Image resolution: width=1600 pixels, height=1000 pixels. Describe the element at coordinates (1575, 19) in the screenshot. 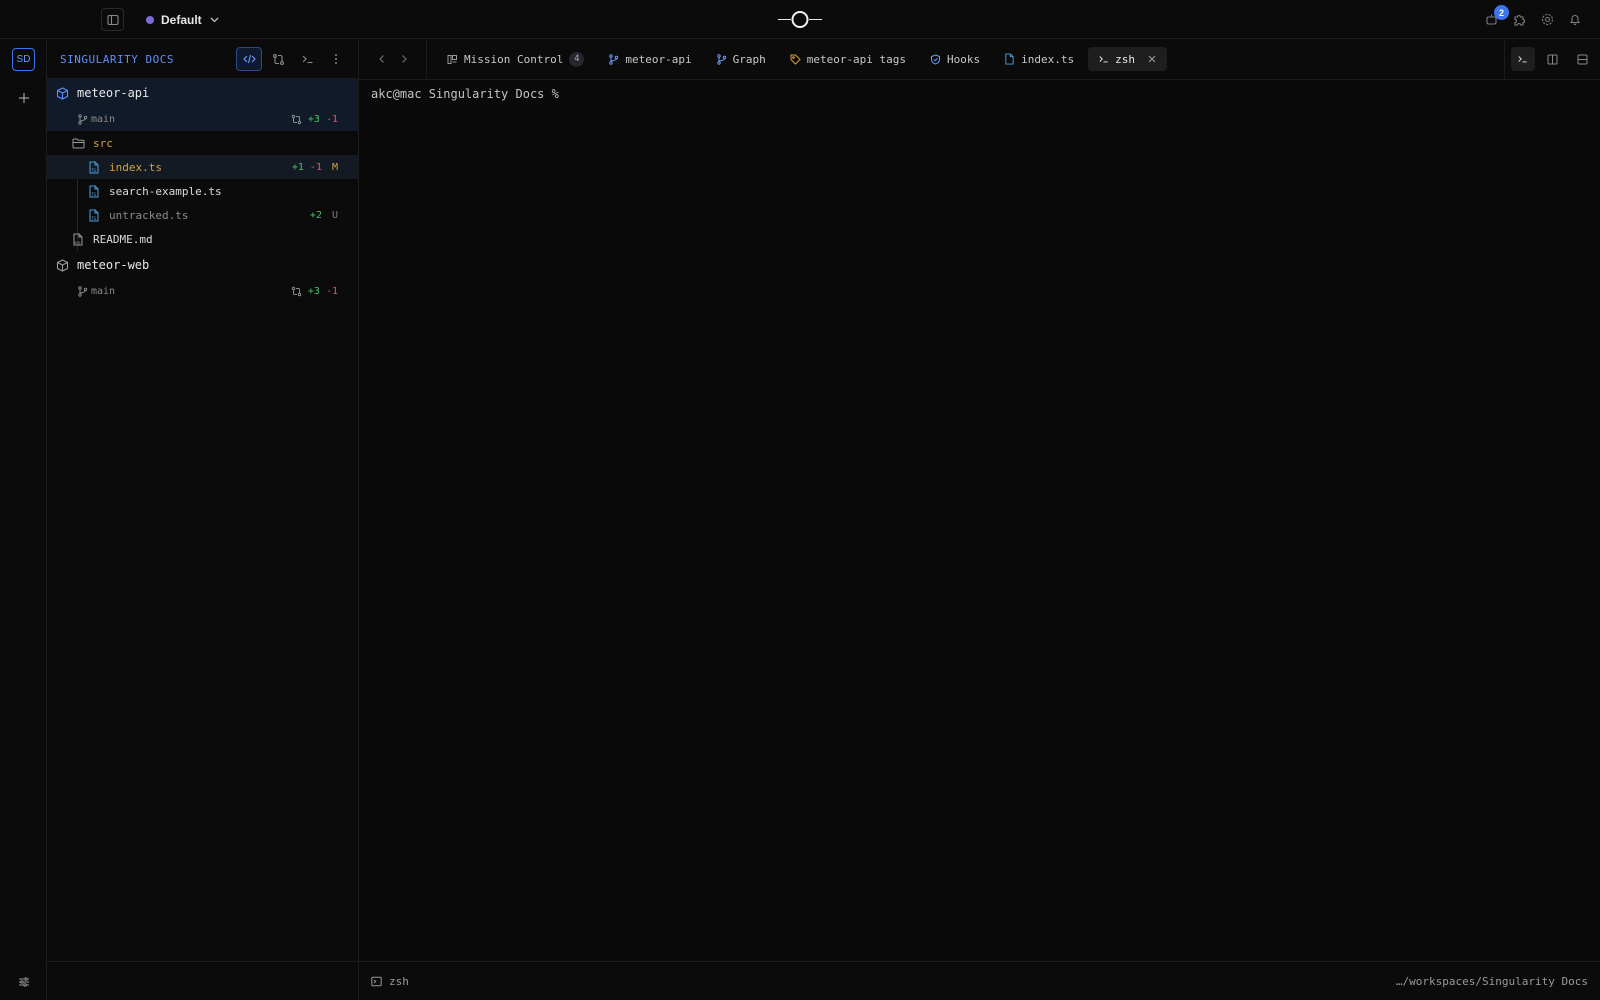

I see `notifications-button` at that location.